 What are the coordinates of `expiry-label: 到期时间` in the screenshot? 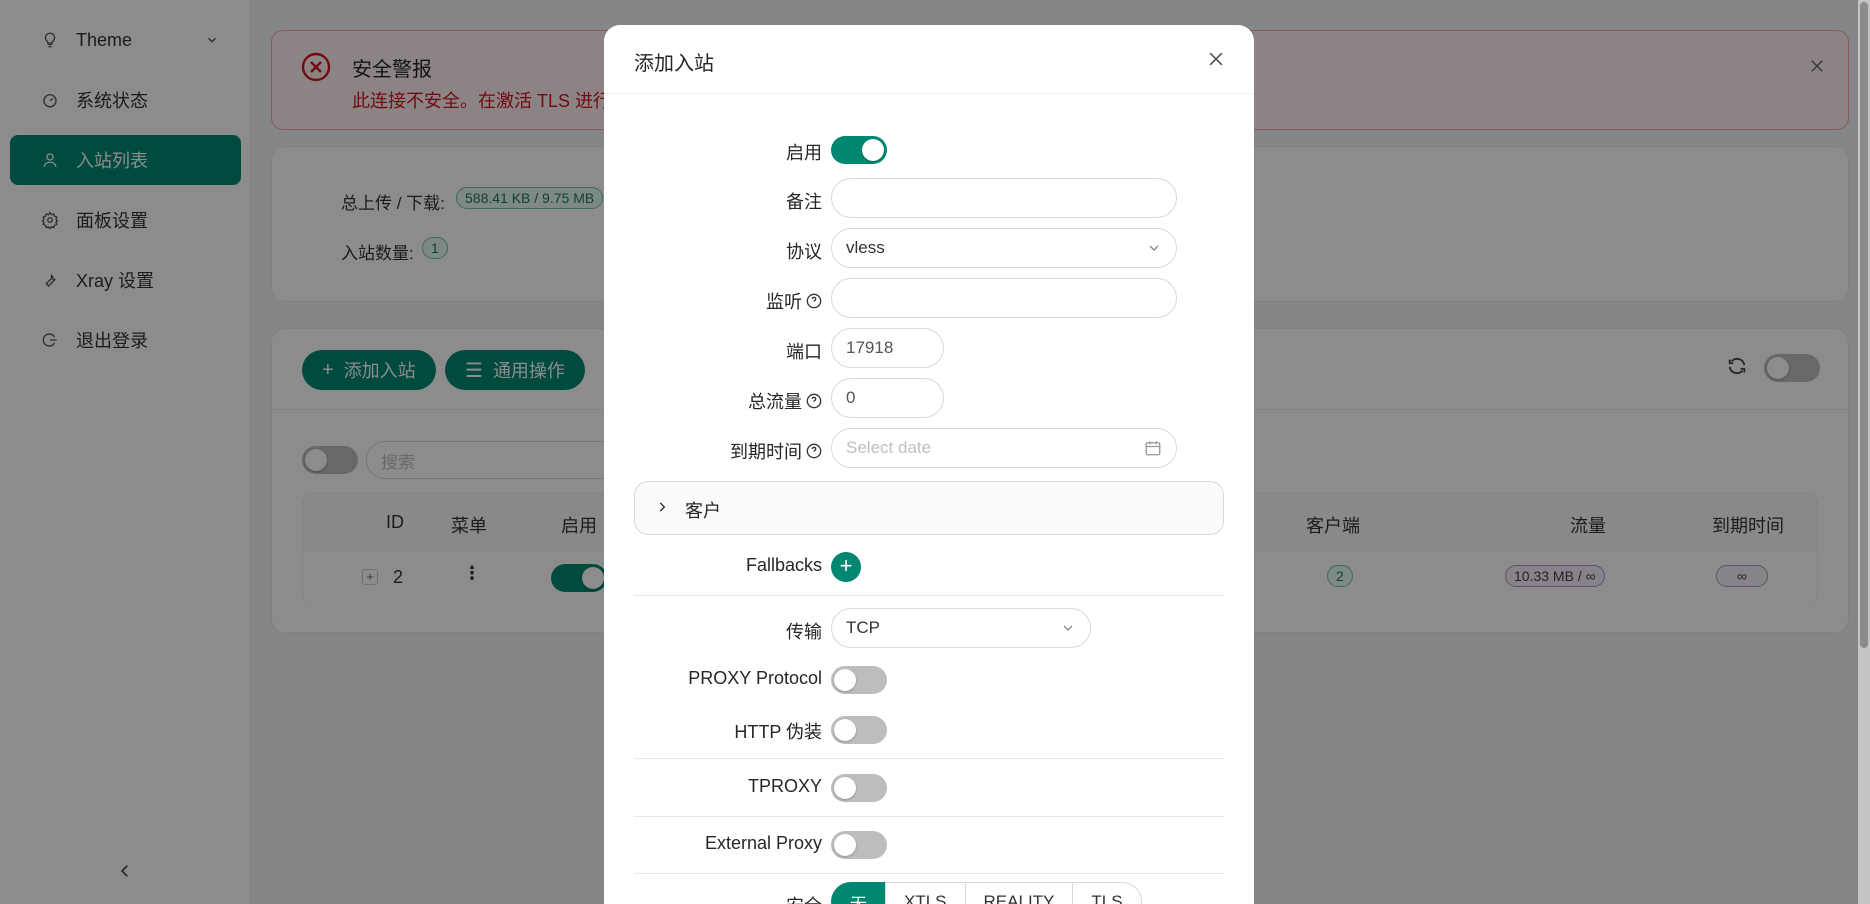 It's located at (776, 451).